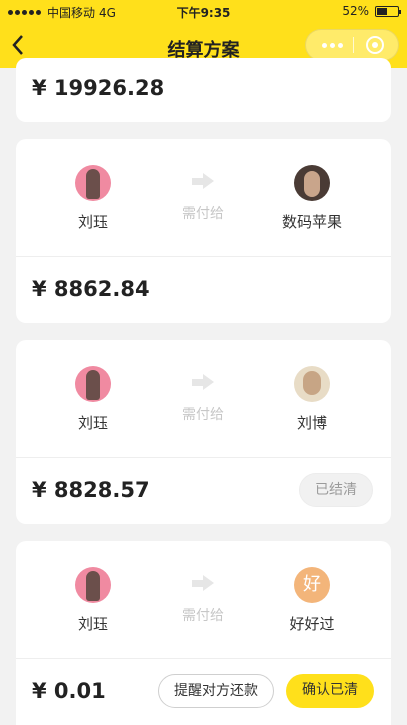 The width and height of the screenshot is (407, 725). Describe the element at coordinates (69, 691) in the screenshot. I see `amount-label: ¥ 0.01` at that location.